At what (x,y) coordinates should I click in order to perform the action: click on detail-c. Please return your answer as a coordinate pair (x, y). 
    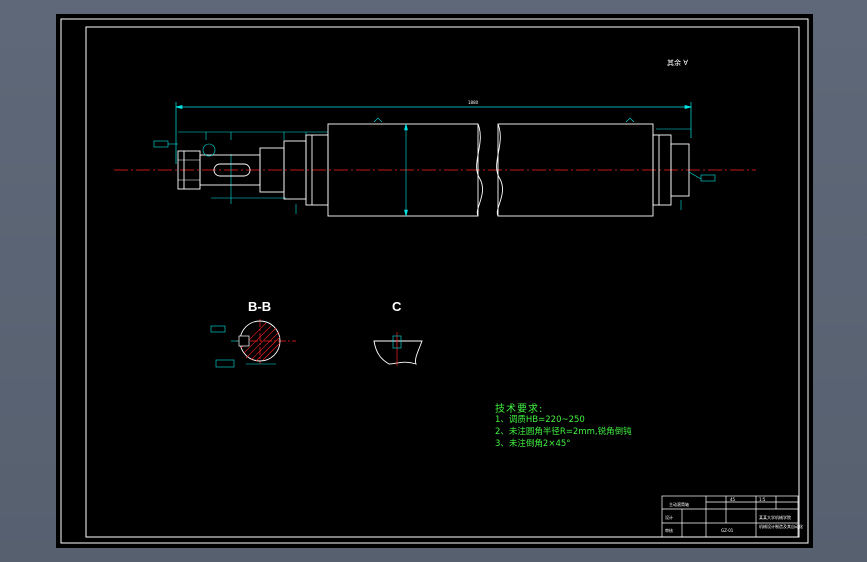
    Looking at the image, I should click on (398, 349).